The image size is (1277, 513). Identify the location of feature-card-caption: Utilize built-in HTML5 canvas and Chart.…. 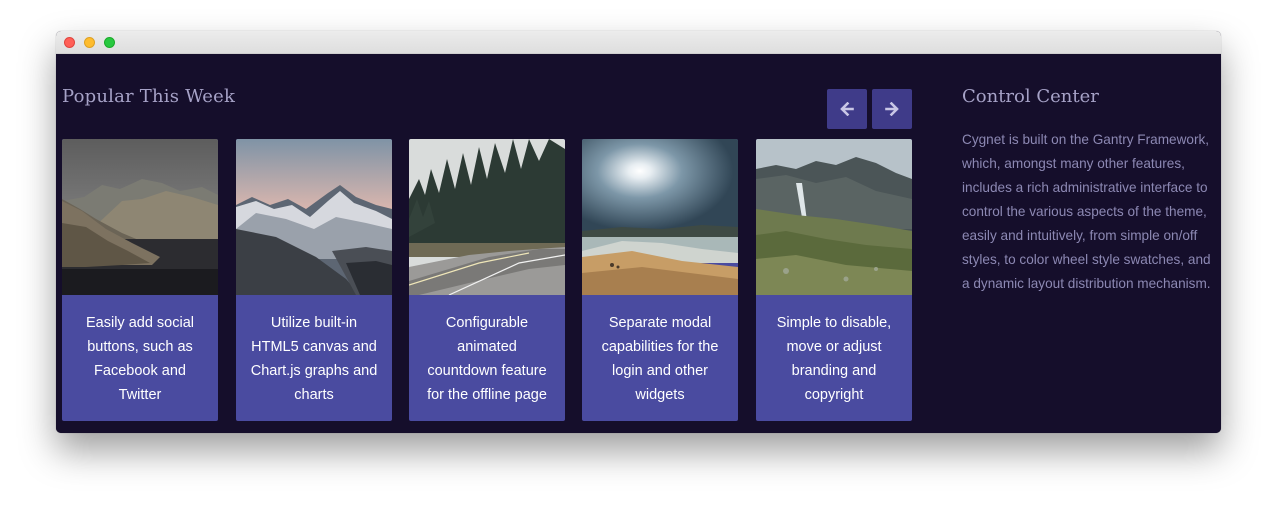
(314, 359).